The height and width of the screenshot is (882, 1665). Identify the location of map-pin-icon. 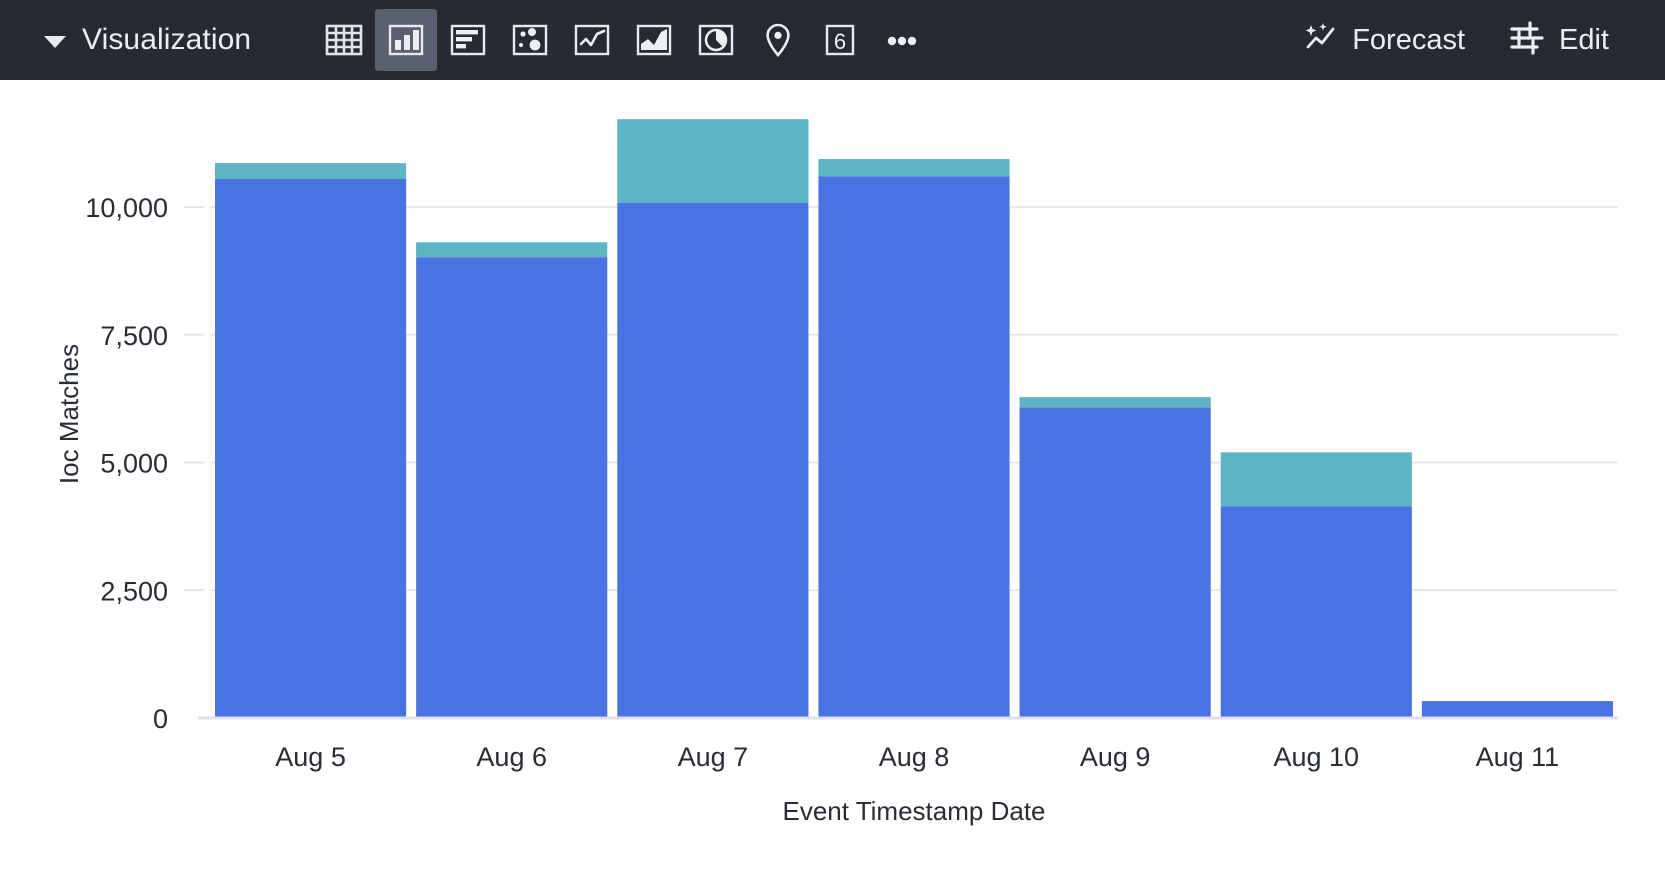
(778, 40).